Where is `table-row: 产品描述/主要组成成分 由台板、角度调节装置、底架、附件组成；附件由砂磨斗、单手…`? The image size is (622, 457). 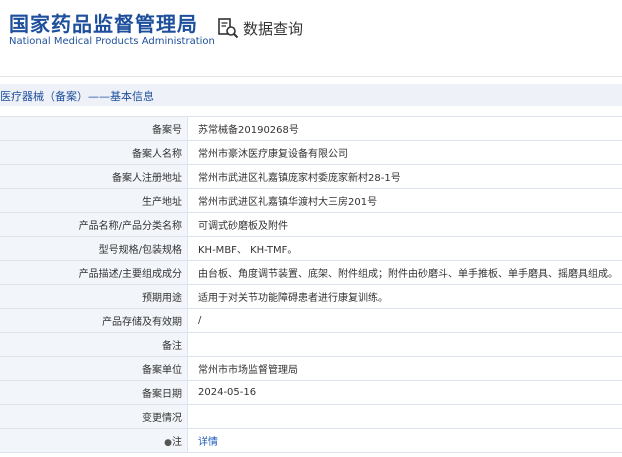
table-row: 产品描述/主要组成成分 由台板、角度调节装置、底架、附件组成；附件由砂磨斗、单手… is located at coordinates (311, 272).